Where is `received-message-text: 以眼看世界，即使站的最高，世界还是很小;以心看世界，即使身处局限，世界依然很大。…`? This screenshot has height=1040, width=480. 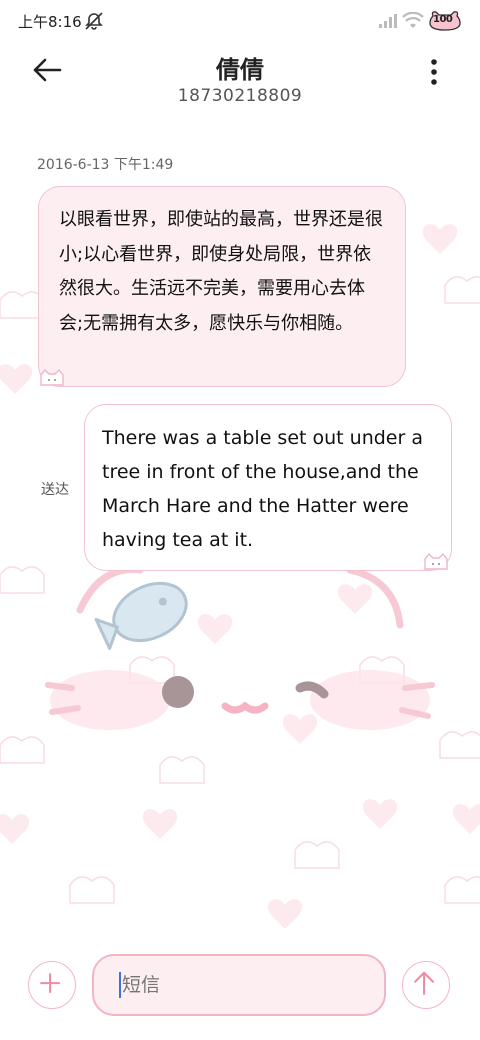 received-message-text: 以眼看世界，即使站的最高，世界还是很小;以心看世界，即使身处局限，世界依然很大。… is located at coordinates (221, 271).